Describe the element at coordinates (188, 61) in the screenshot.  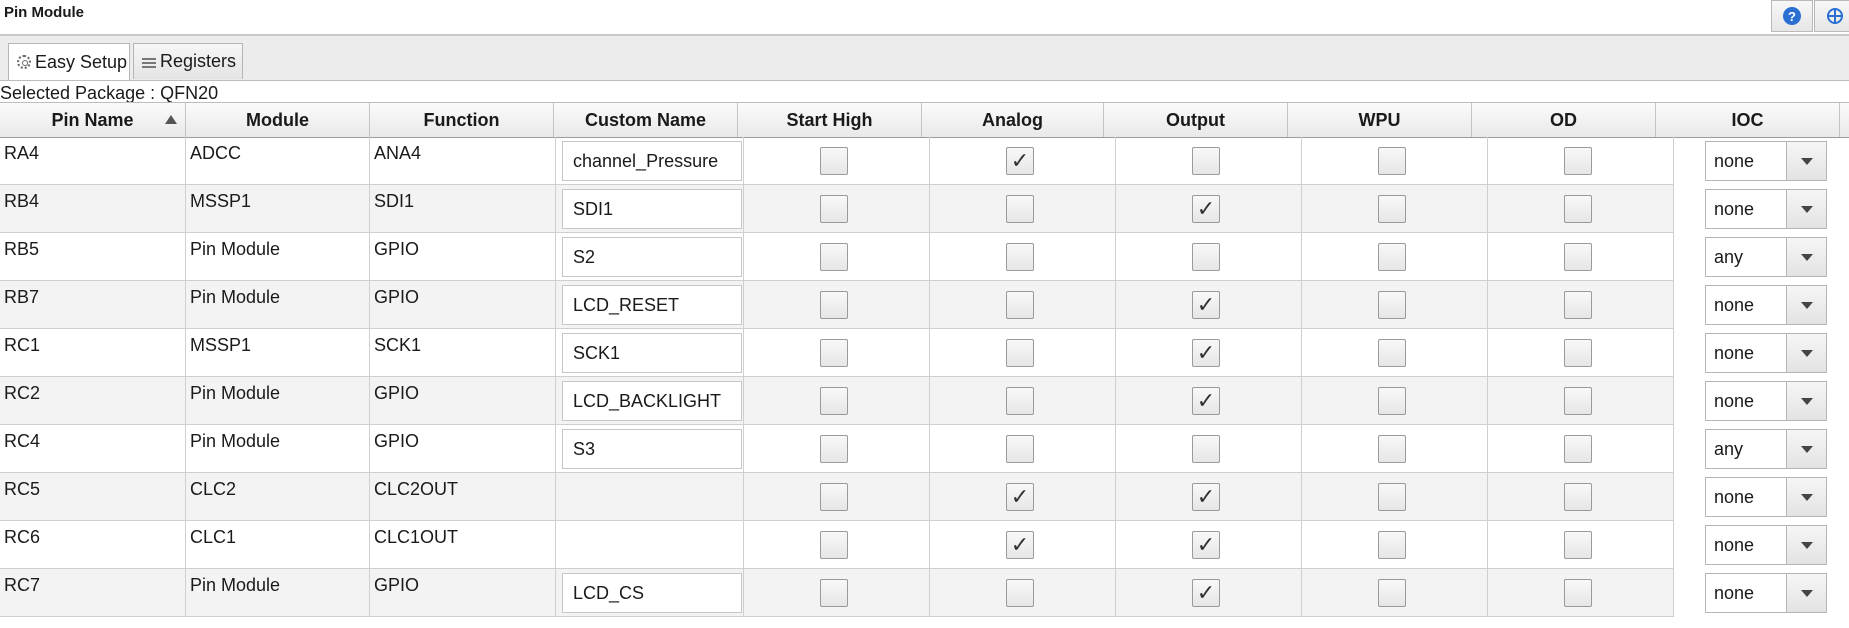
I see `tab-registers: Registers` at that location.